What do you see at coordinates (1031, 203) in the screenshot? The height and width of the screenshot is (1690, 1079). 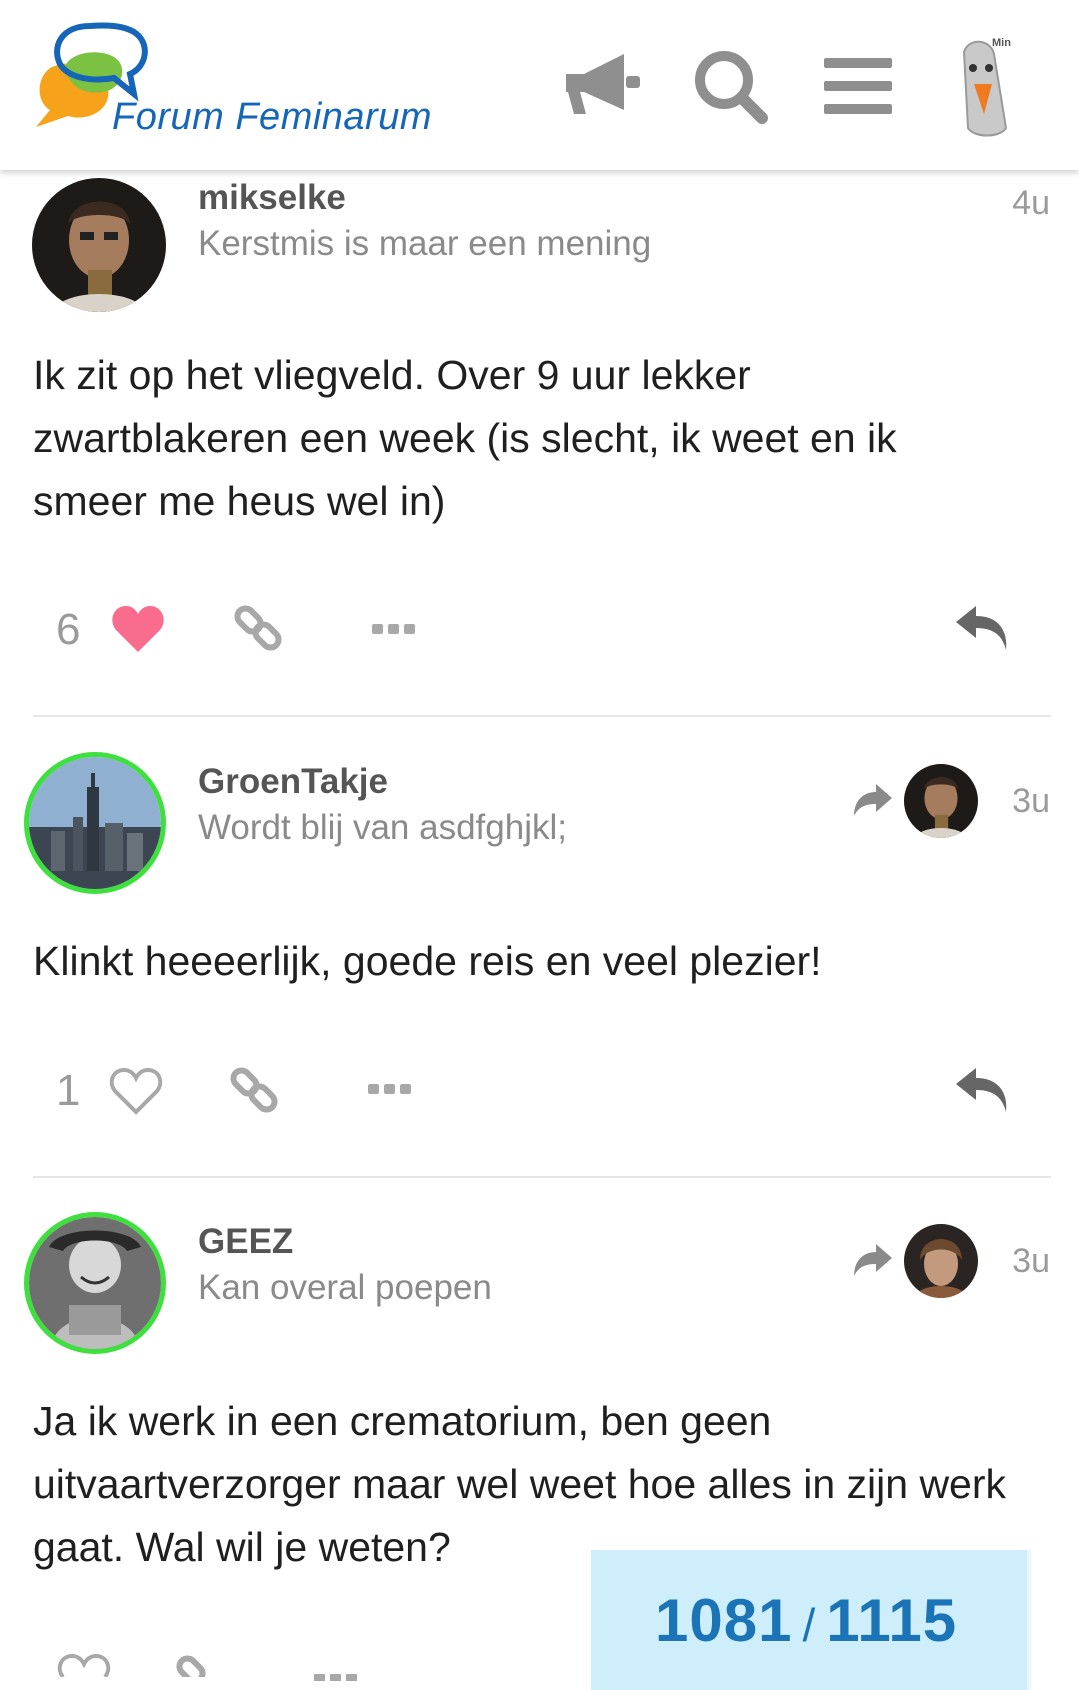 I see `post-age: 4u` at bounding box center [1031, 203].